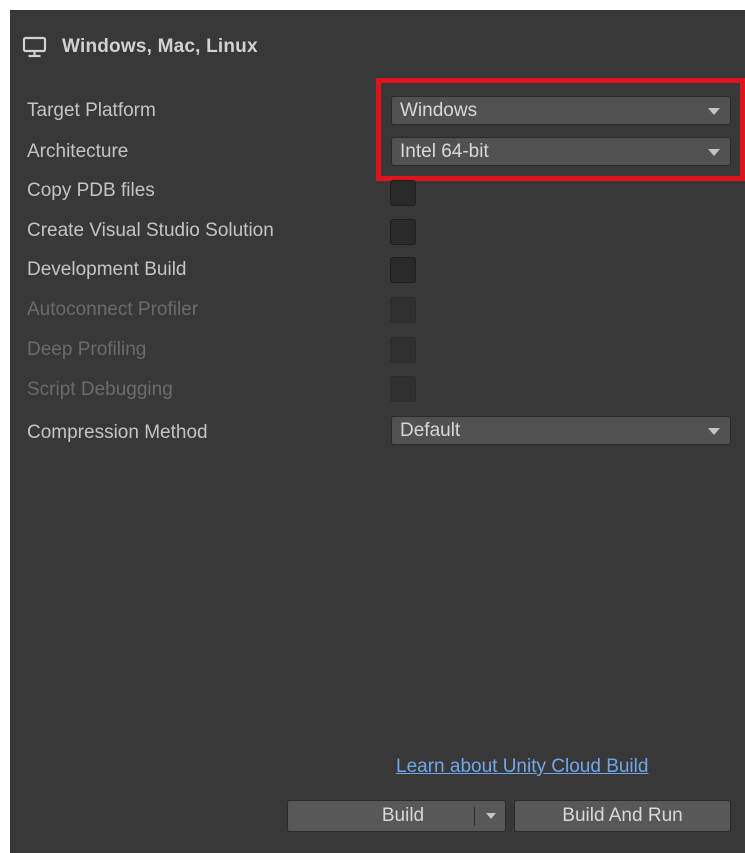 Image resolution: width=745 pixels, height=853 pixels. Describe the element at coordinates (622, 816) in the screenshot. I see `build-and-run-button: Build And Run` at that location.